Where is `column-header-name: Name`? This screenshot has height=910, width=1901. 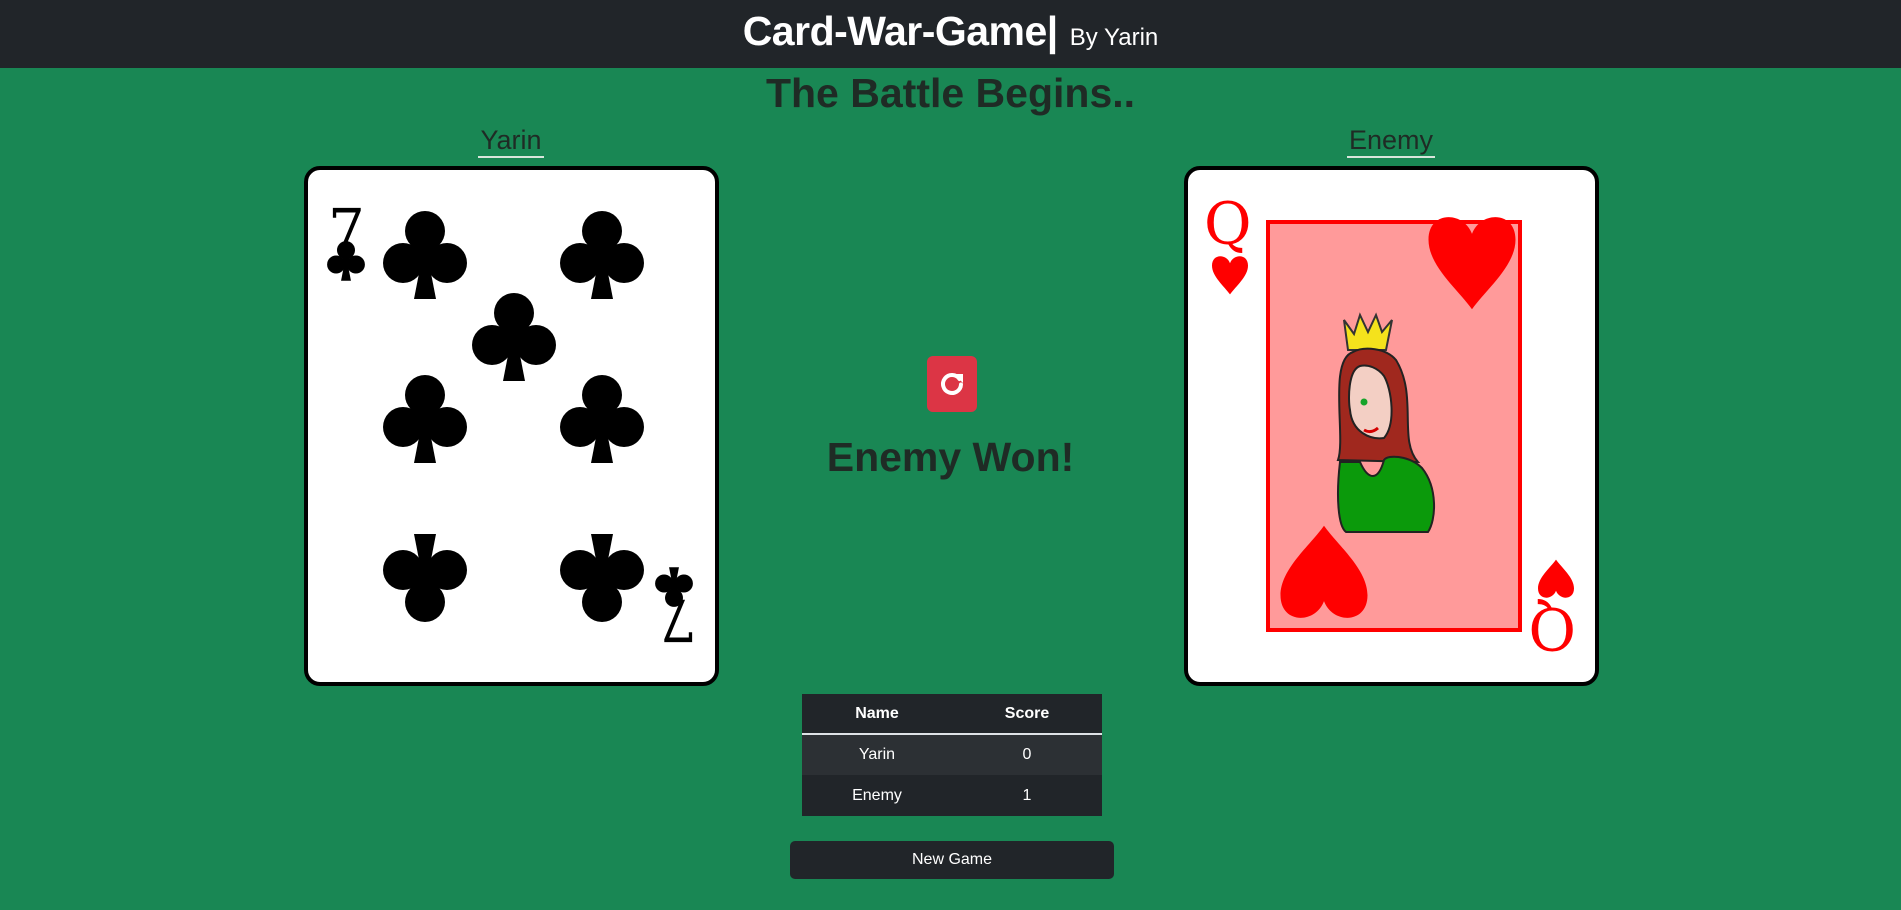
column-header-name: Name is located at coordinates (877, 714).